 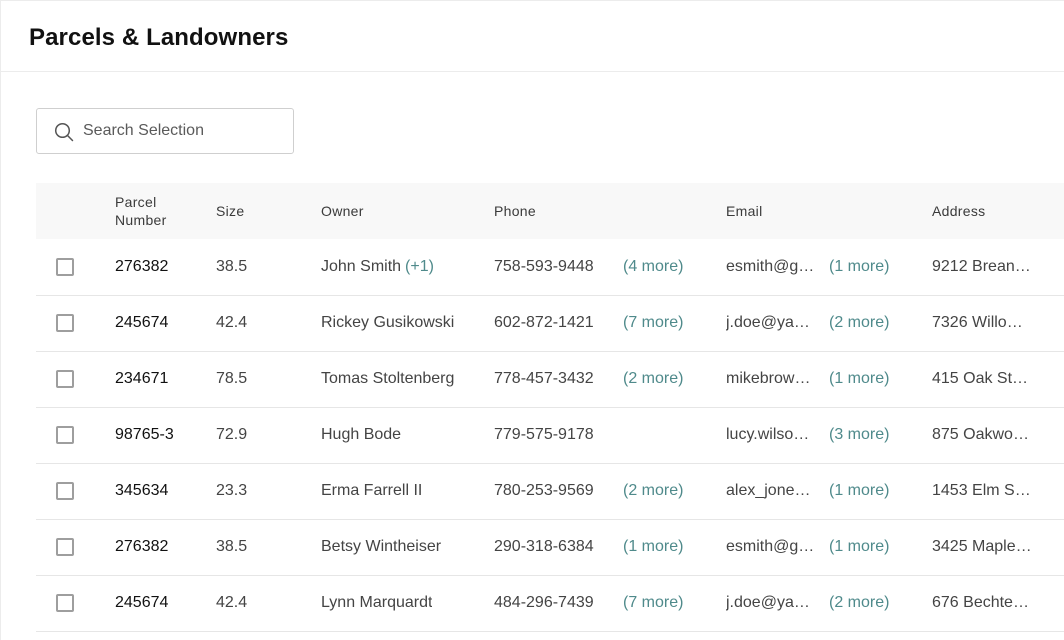 What do you see at coordinates (268, 211) in the screenshot?
I see `column-header-size: Size` at bounding box center [268, 211].